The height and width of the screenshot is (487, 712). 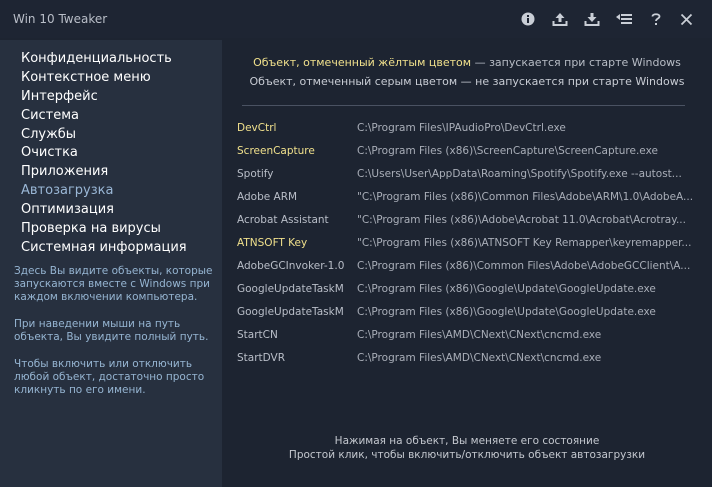 What do you see at coordinates (529, 128) in the screenshot?
I see `startup-item-path: C:\Program Files\IPAudioPro\DevCtrl.exe` at bounding box center [529, 128].